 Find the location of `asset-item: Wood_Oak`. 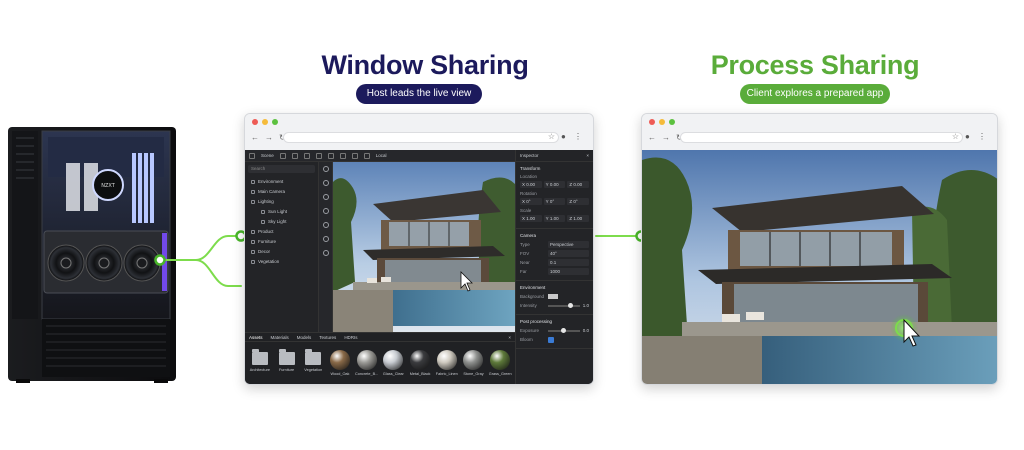

asset-item: Wood_Oak is located at coordinates (340, 363).